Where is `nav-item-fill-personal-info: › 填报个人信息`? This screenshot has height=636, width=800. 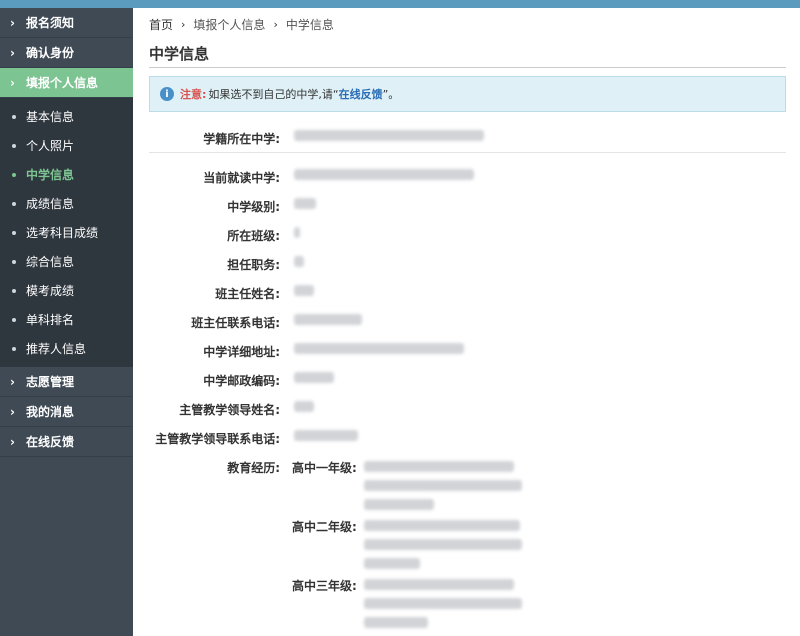
nav-item-fill-personal-info: › 填报个人信息 is located at coordinates (66, 83).